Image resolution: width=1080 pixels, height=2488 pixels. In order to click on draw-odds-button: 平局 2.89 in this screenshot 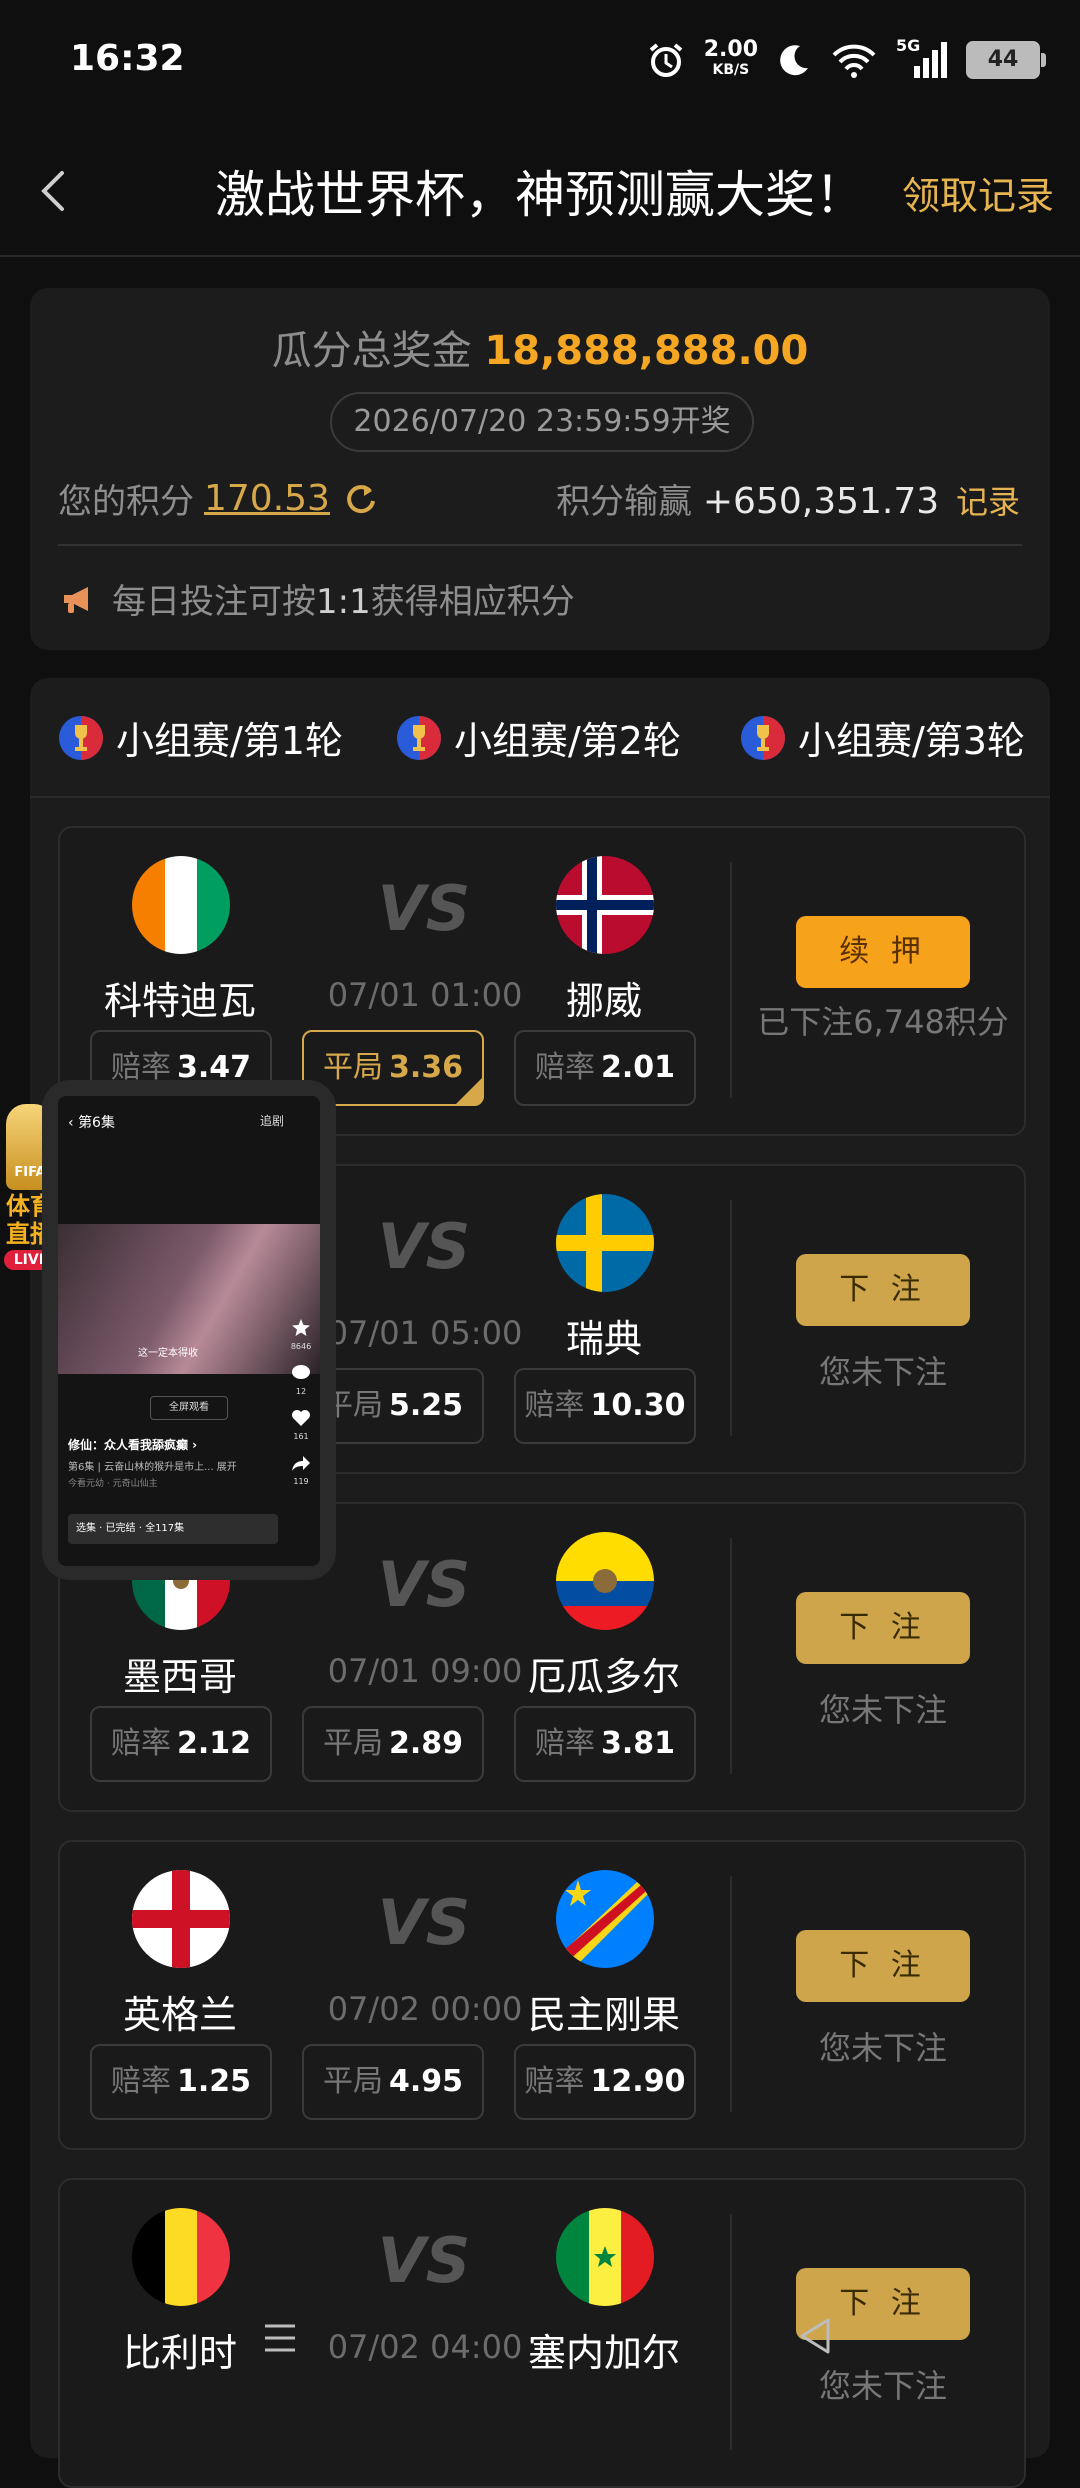, I will do `click(393, 1744)`.